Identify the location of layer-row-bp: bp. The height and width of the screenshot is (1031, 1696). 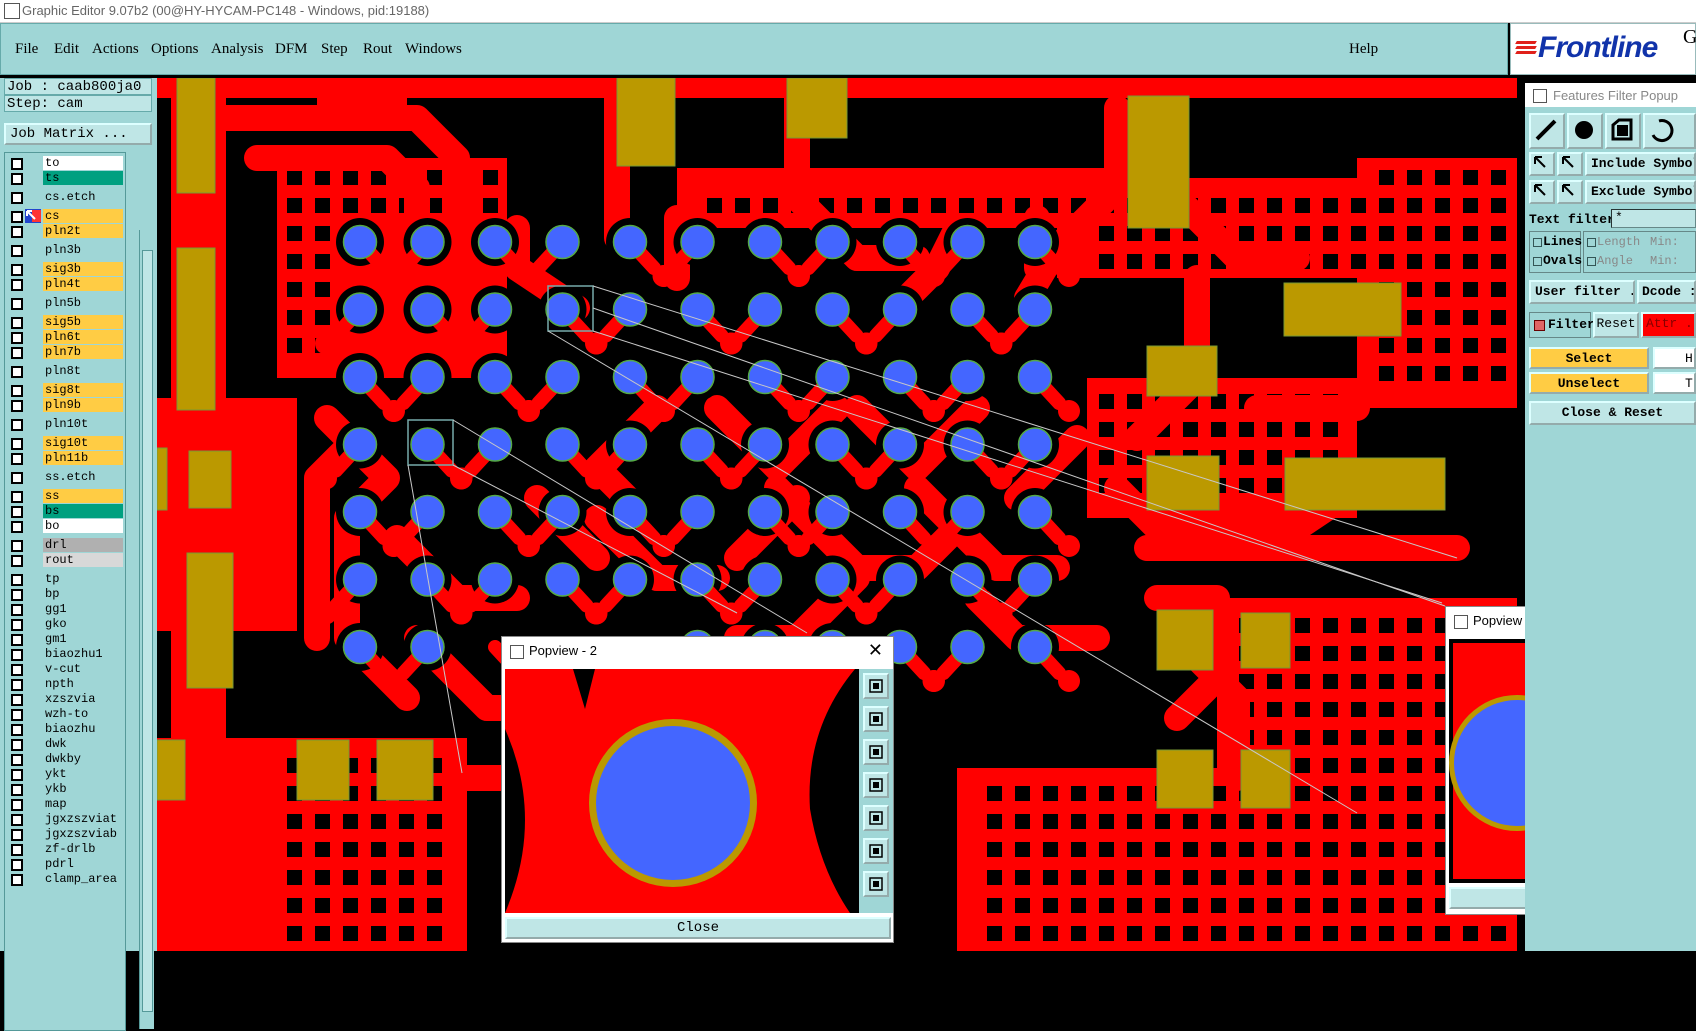
(65, 594).